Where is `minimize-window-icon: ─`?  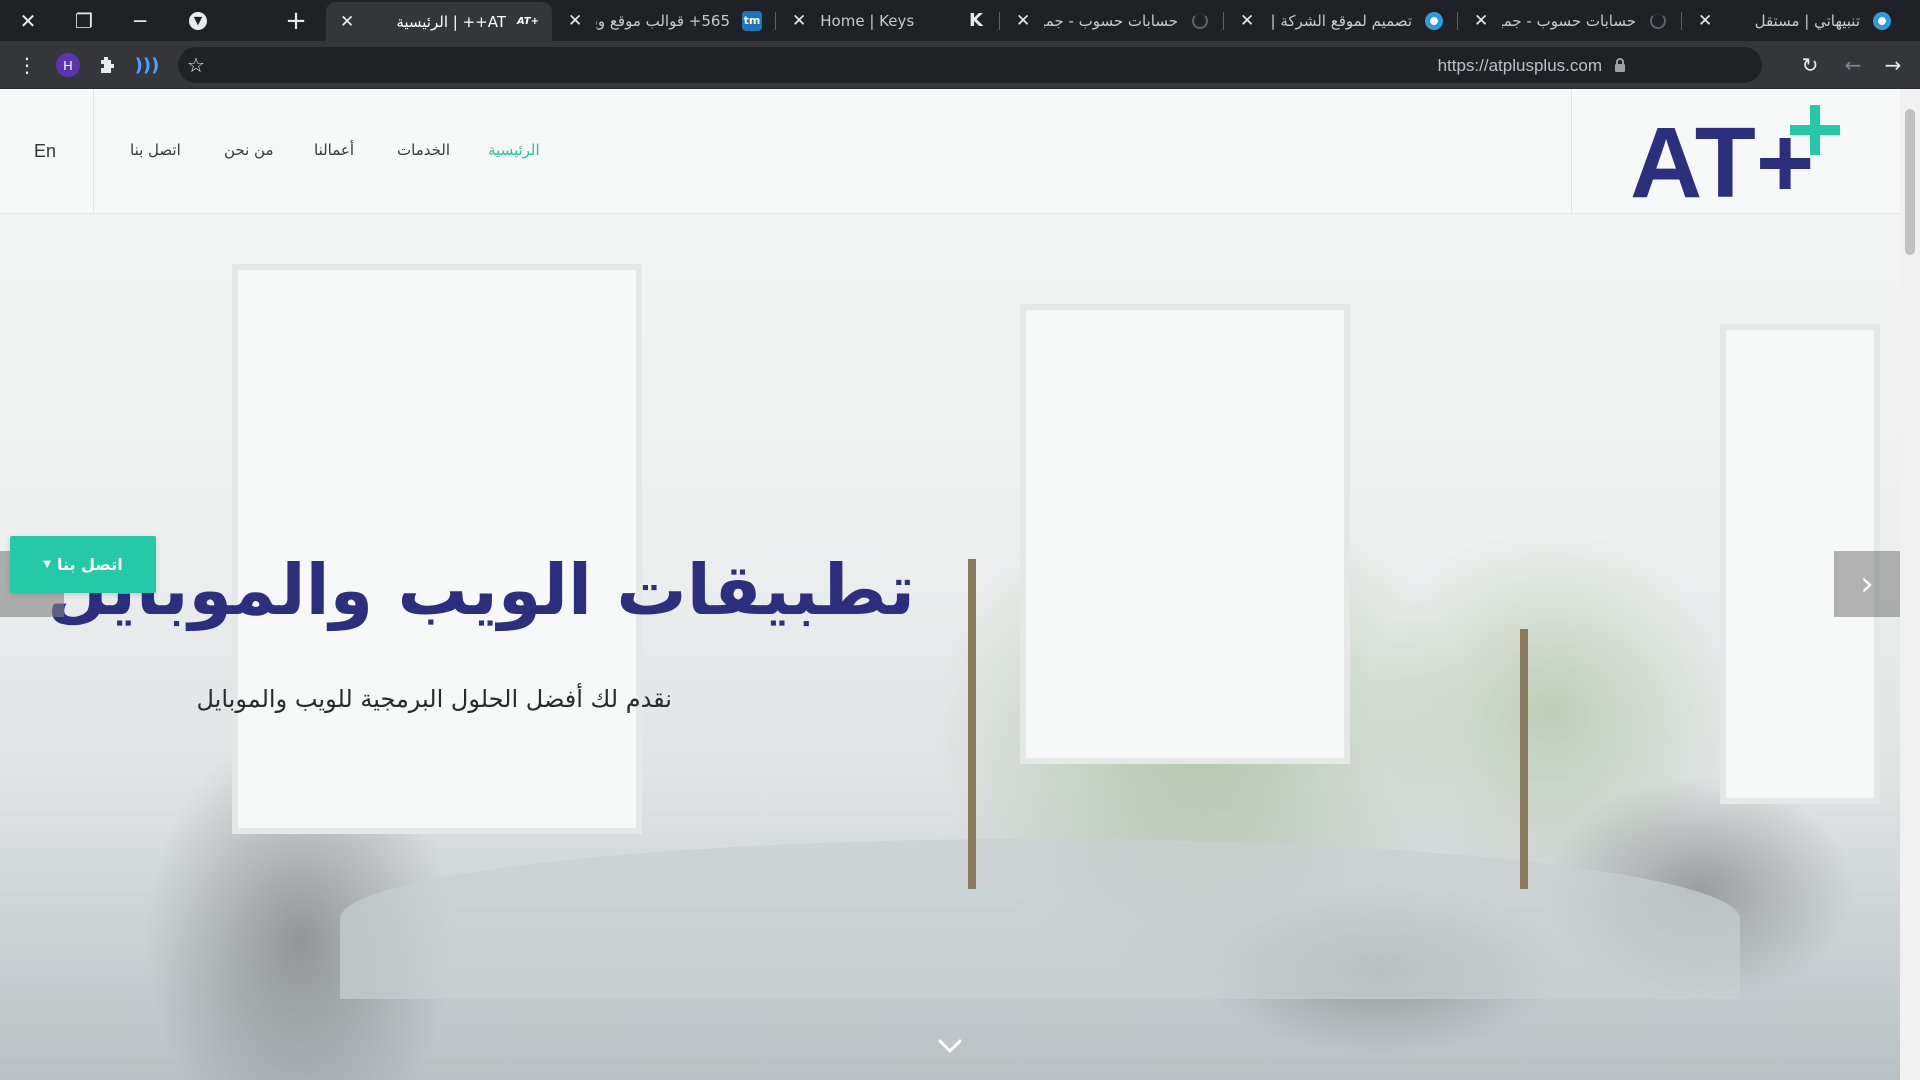
minimize-window-icon: ─ is located at coordinates (140, 20).